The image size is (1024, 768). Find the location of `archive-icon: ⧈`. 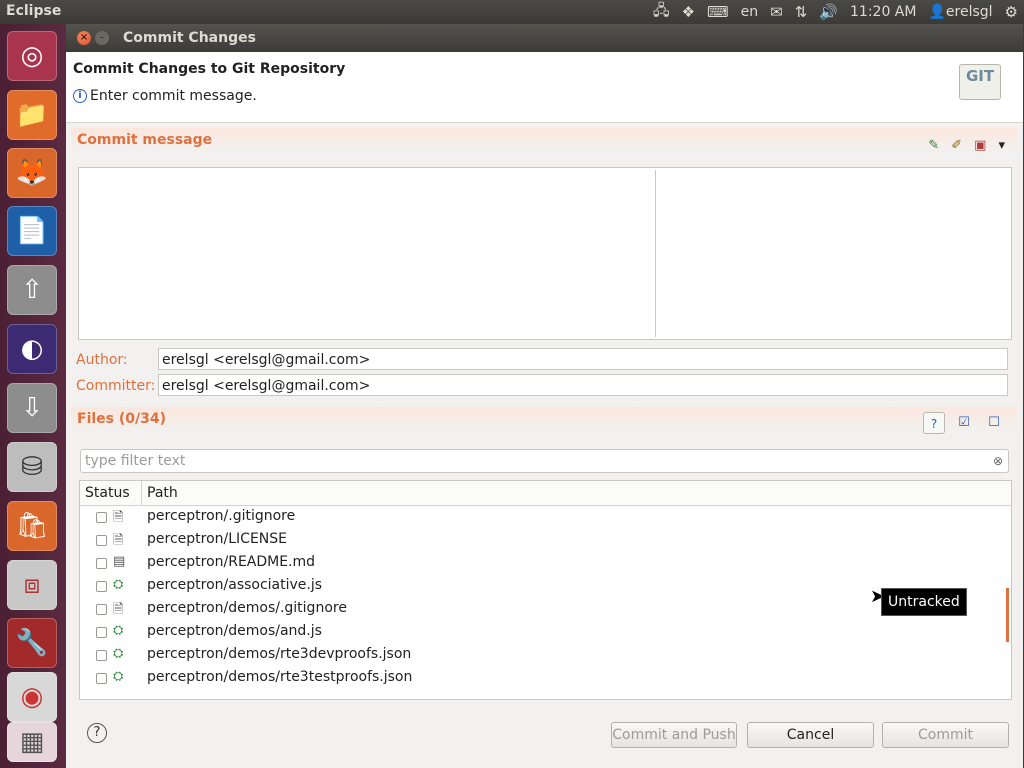

archive-icon: ⧈ is located at coordinates (32, 585).